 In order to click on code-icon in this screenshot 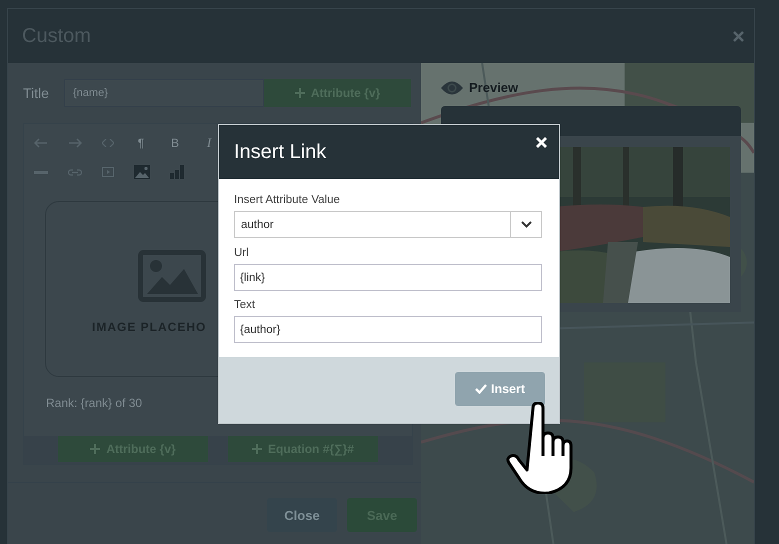, I will do `click(108, 143)`.